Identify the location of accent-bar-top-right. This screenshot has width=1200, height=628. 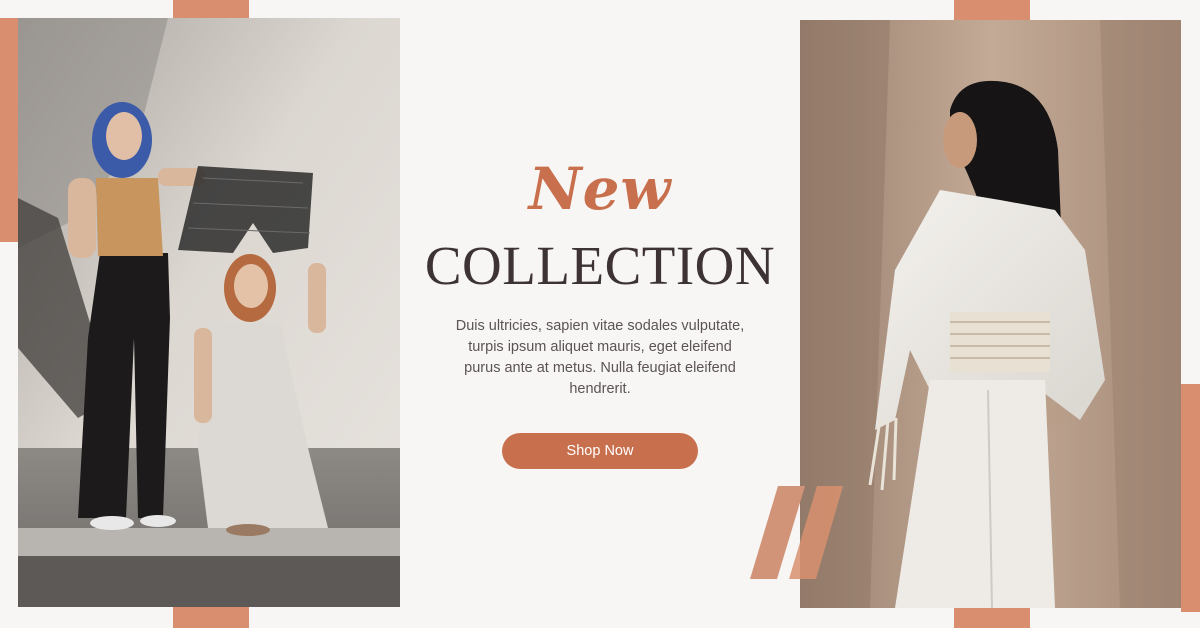
(992, 10).